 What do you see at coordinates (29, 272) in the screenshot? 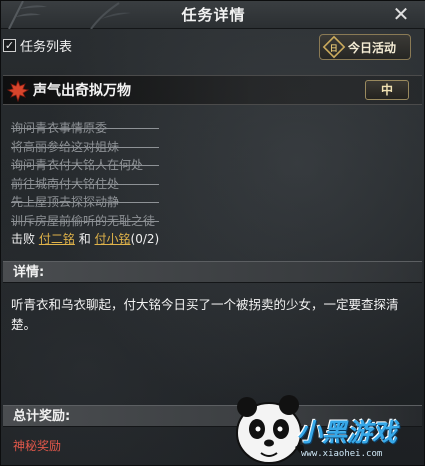
I see `details-header: 详情:` at bounding box center [29, 272].